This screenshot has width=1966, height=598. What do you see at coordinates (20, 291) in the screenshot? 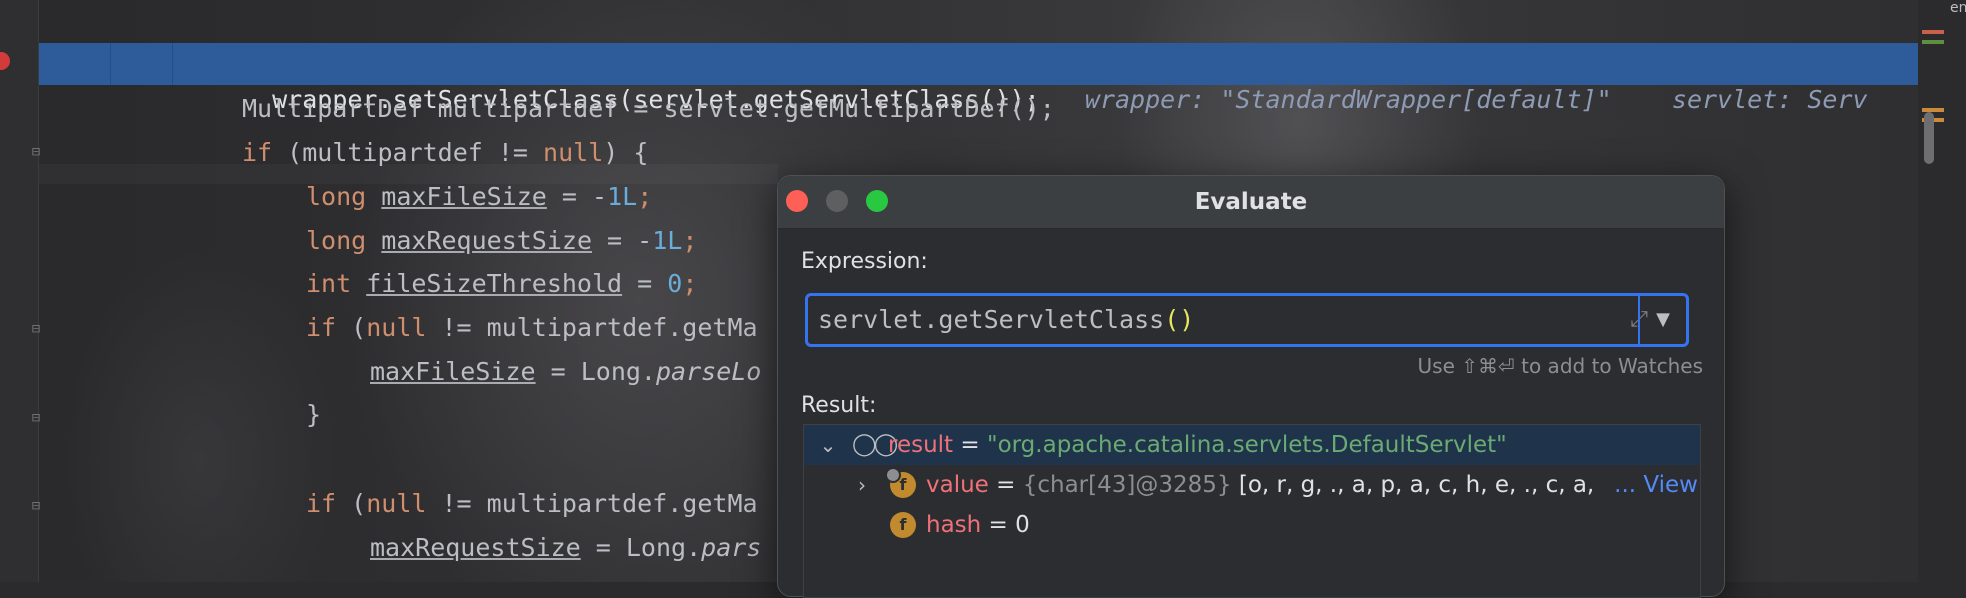
I see `editor-gutter: ⊟ ⊟ ⊟ ⊟` at bounding box center [20, 291].